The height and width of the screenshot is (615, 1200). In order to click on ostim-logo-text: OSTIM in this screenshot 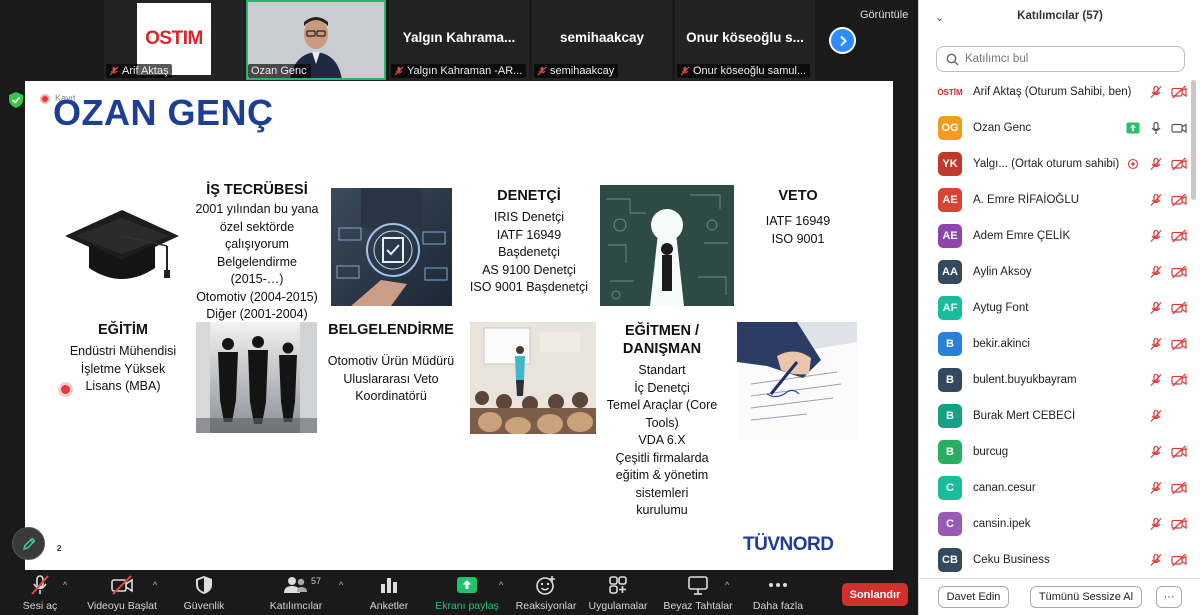, I will do `click(174, 38)`.